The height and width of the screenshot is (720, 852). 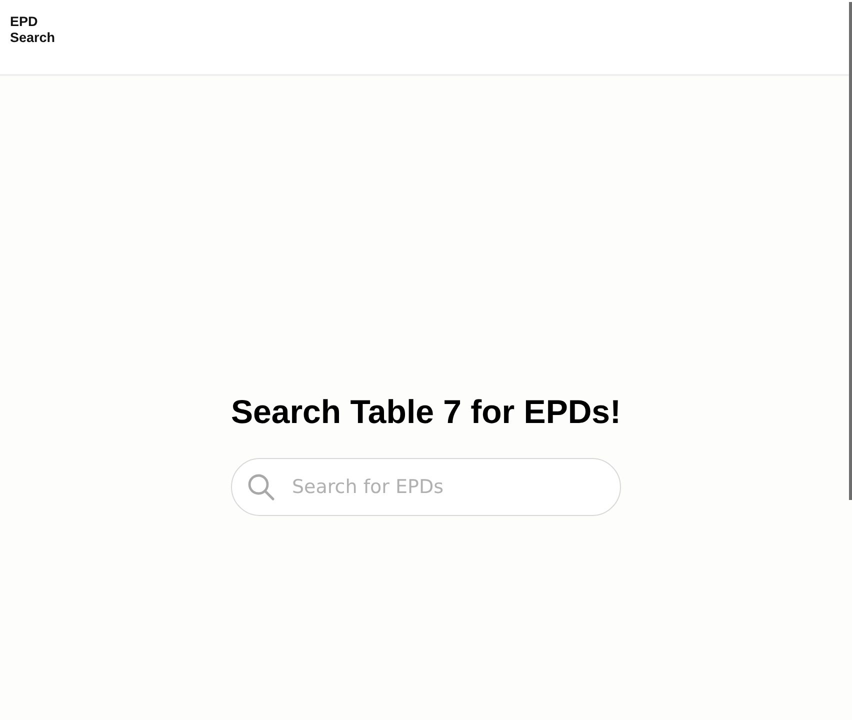 I want to click on scrollbar-thumb, so click(x=850, y=251).